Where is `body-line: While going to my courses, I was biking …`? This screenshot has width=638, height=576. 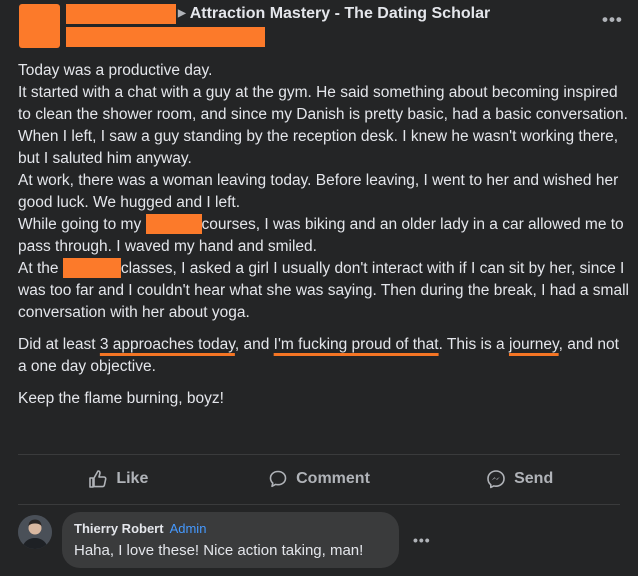
body-line: While going to my courses, I was biking … is located at coordinates (324, 236).